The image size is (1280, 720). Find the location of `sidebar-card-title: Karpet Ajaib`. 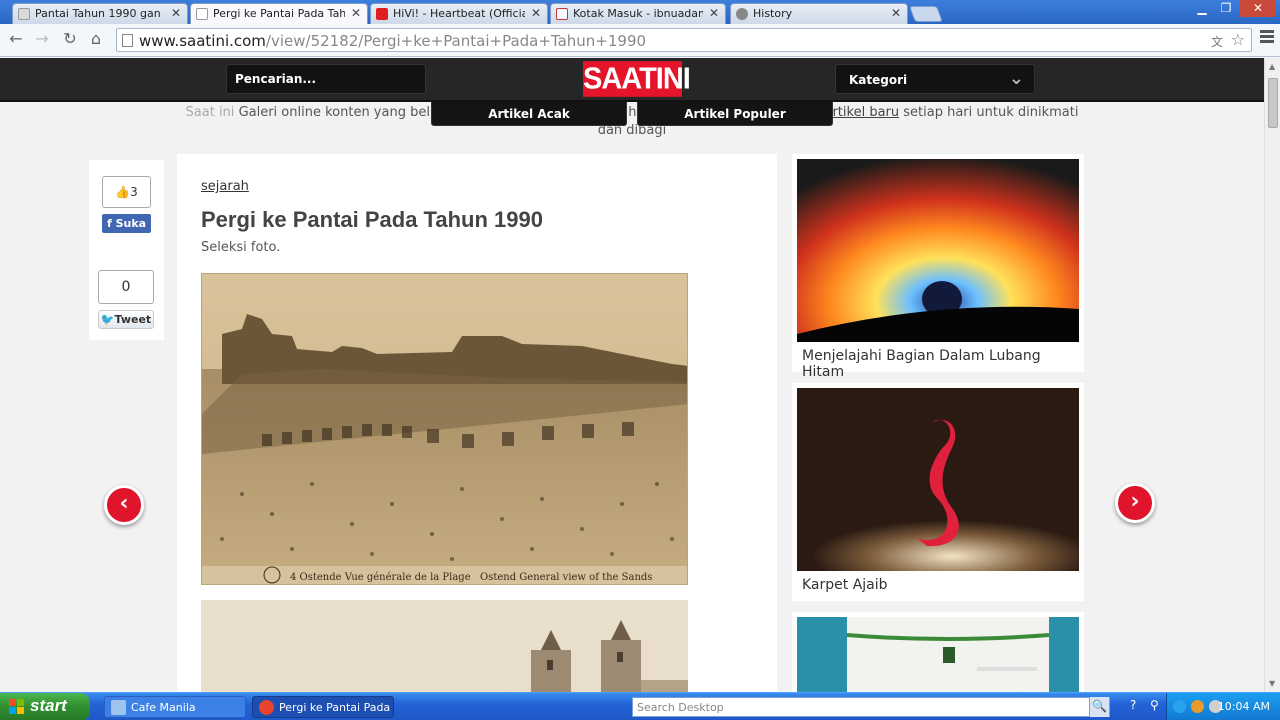

sidebar-card-title: Karpet Ajaib is located at coordinates (845, 585).